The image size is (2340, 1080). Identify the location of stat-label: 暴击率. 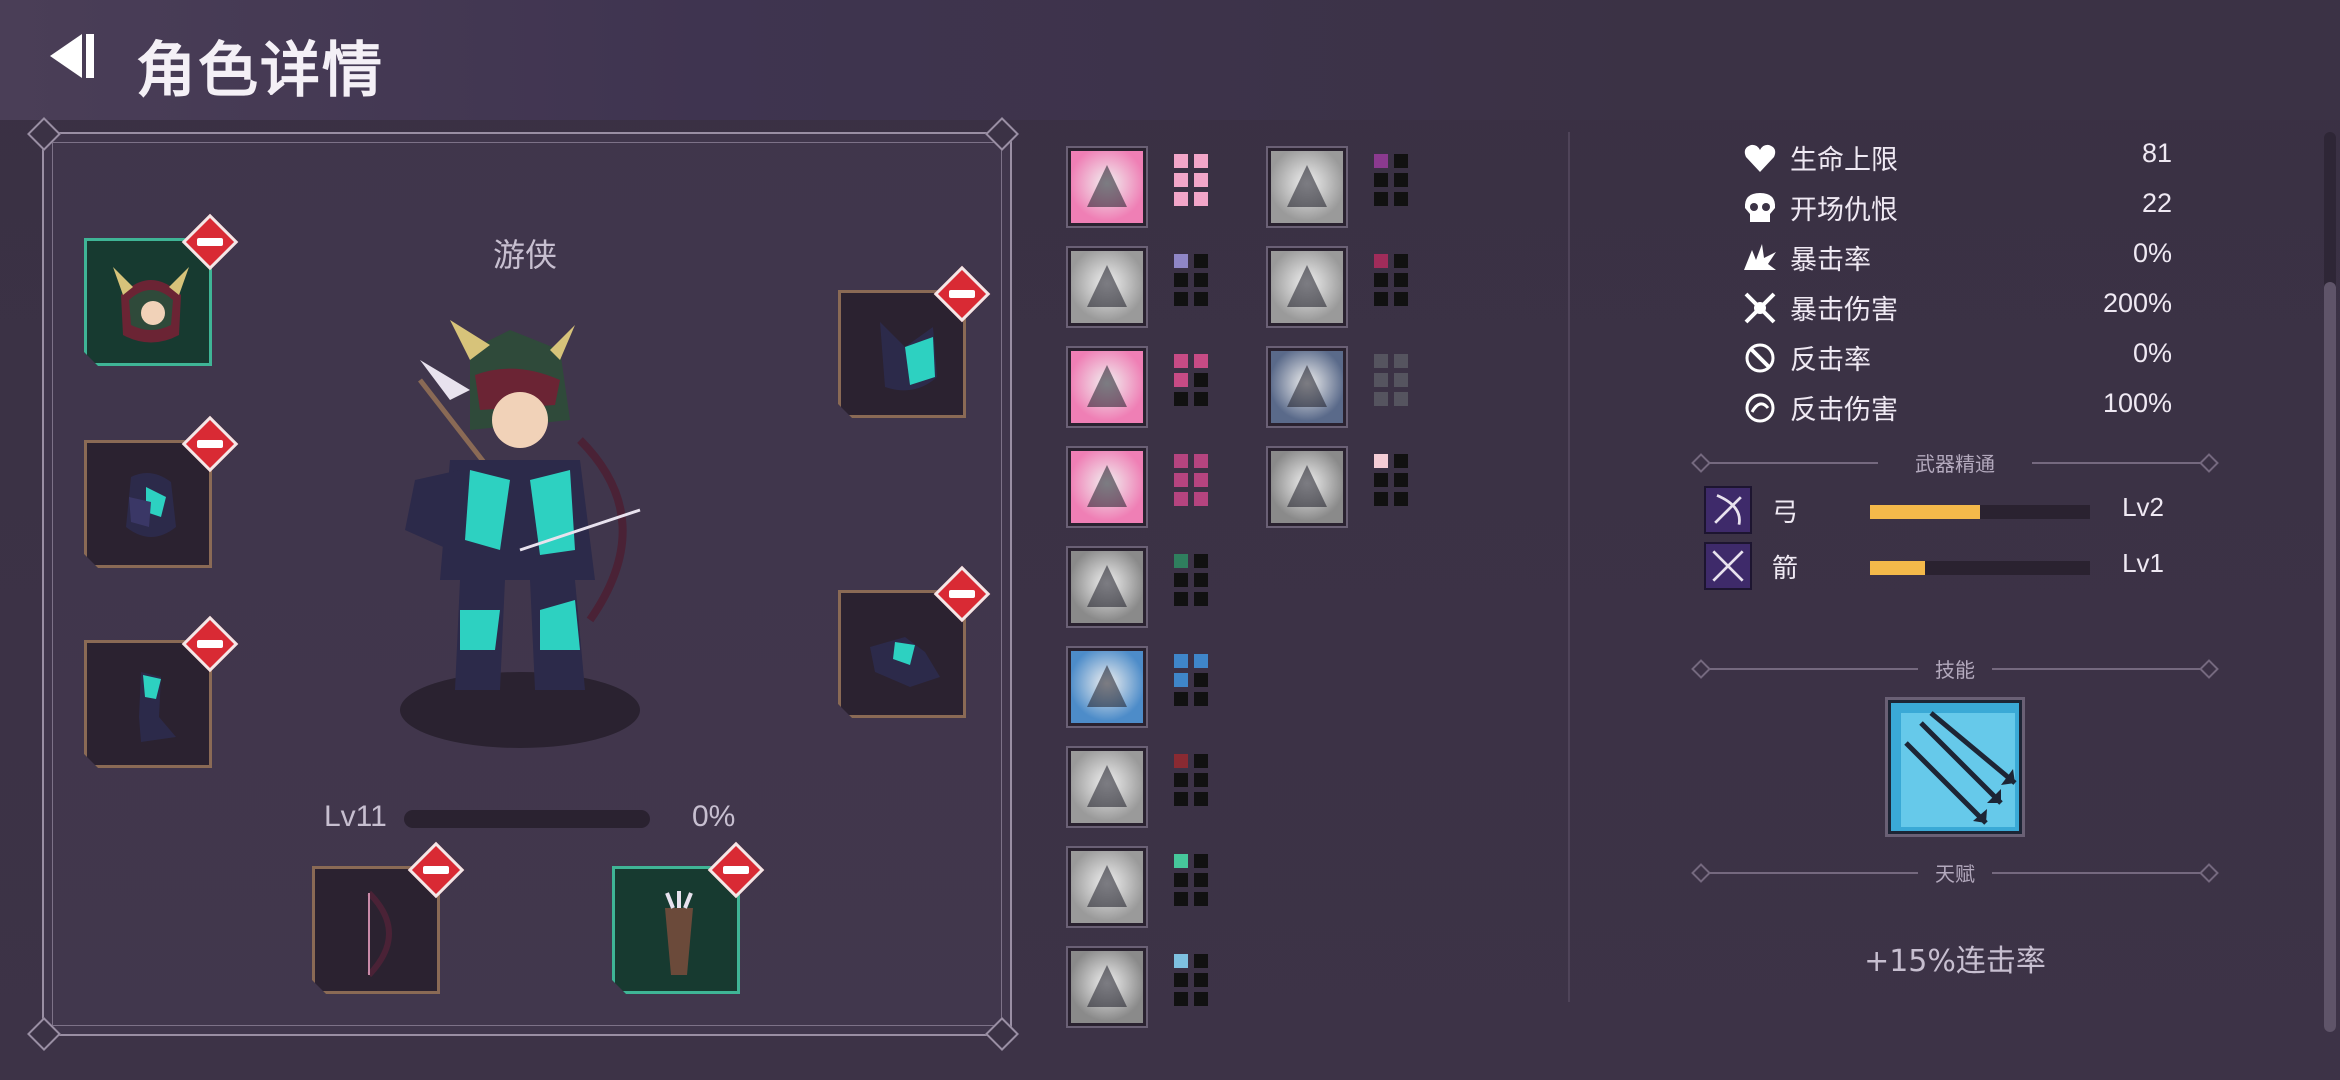
(1830, 260).